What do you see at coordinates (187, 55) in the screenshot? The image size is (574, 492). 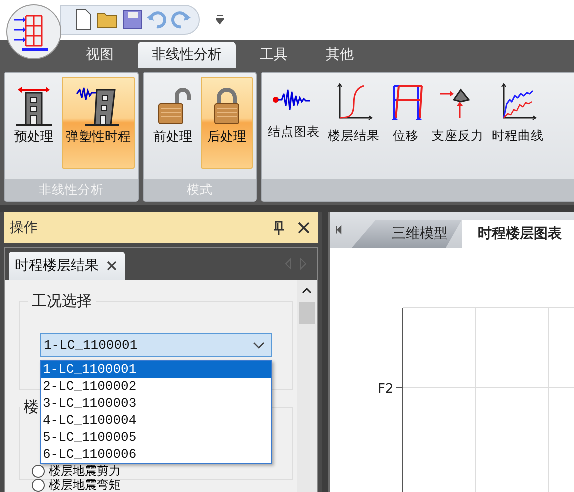 I see `ribbon-tab: 非线性分析` at bounding box center [187, 55].